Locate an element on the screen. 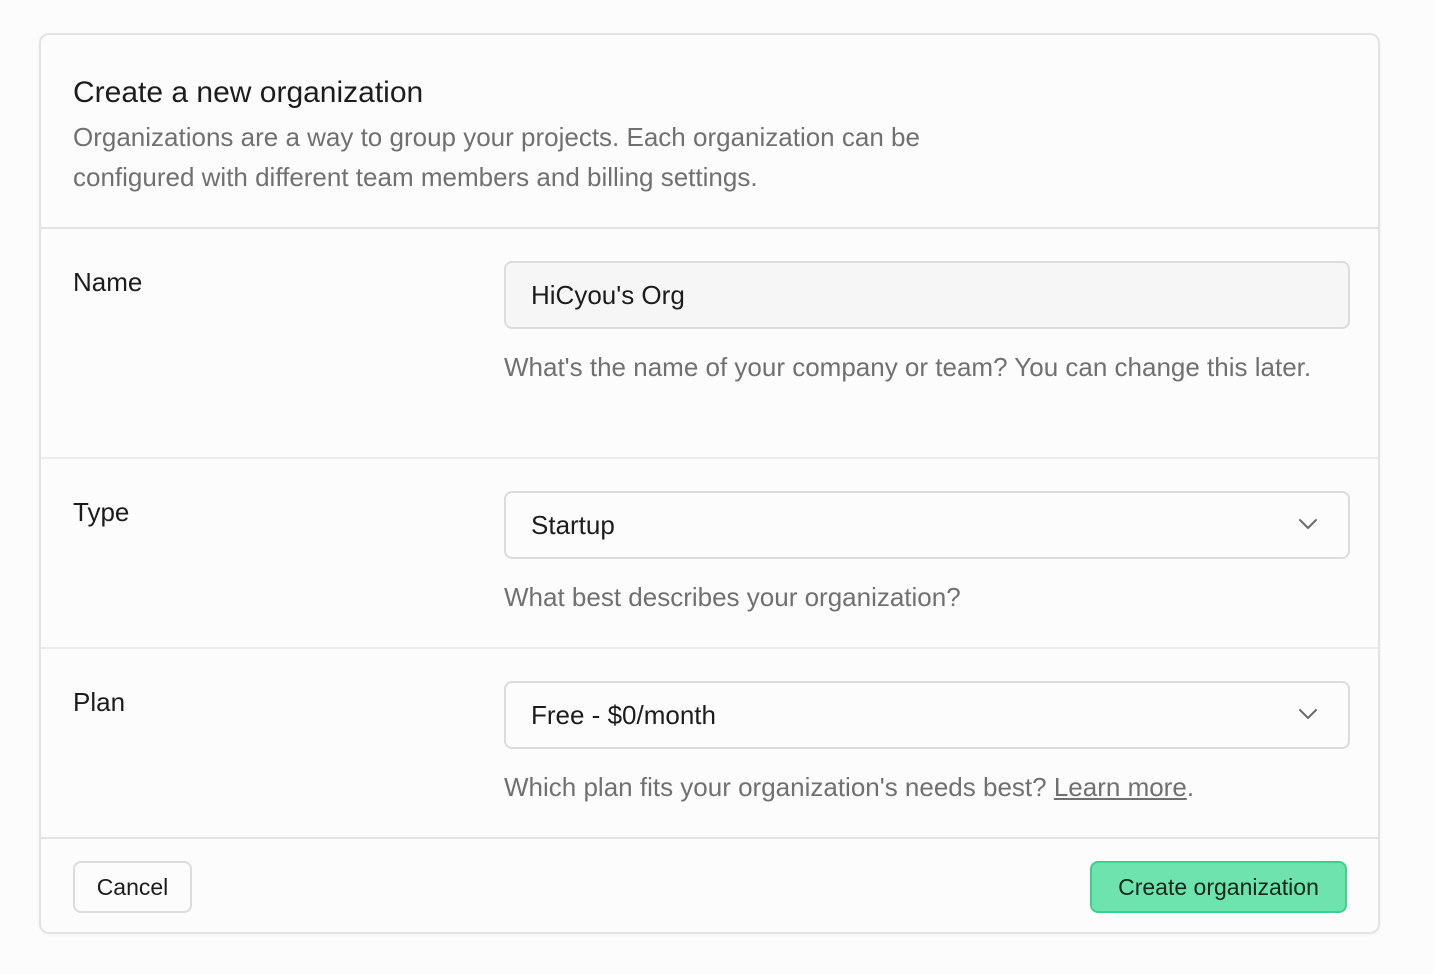  create-organization-button: Create organization is located at coordinates (1218, 887).